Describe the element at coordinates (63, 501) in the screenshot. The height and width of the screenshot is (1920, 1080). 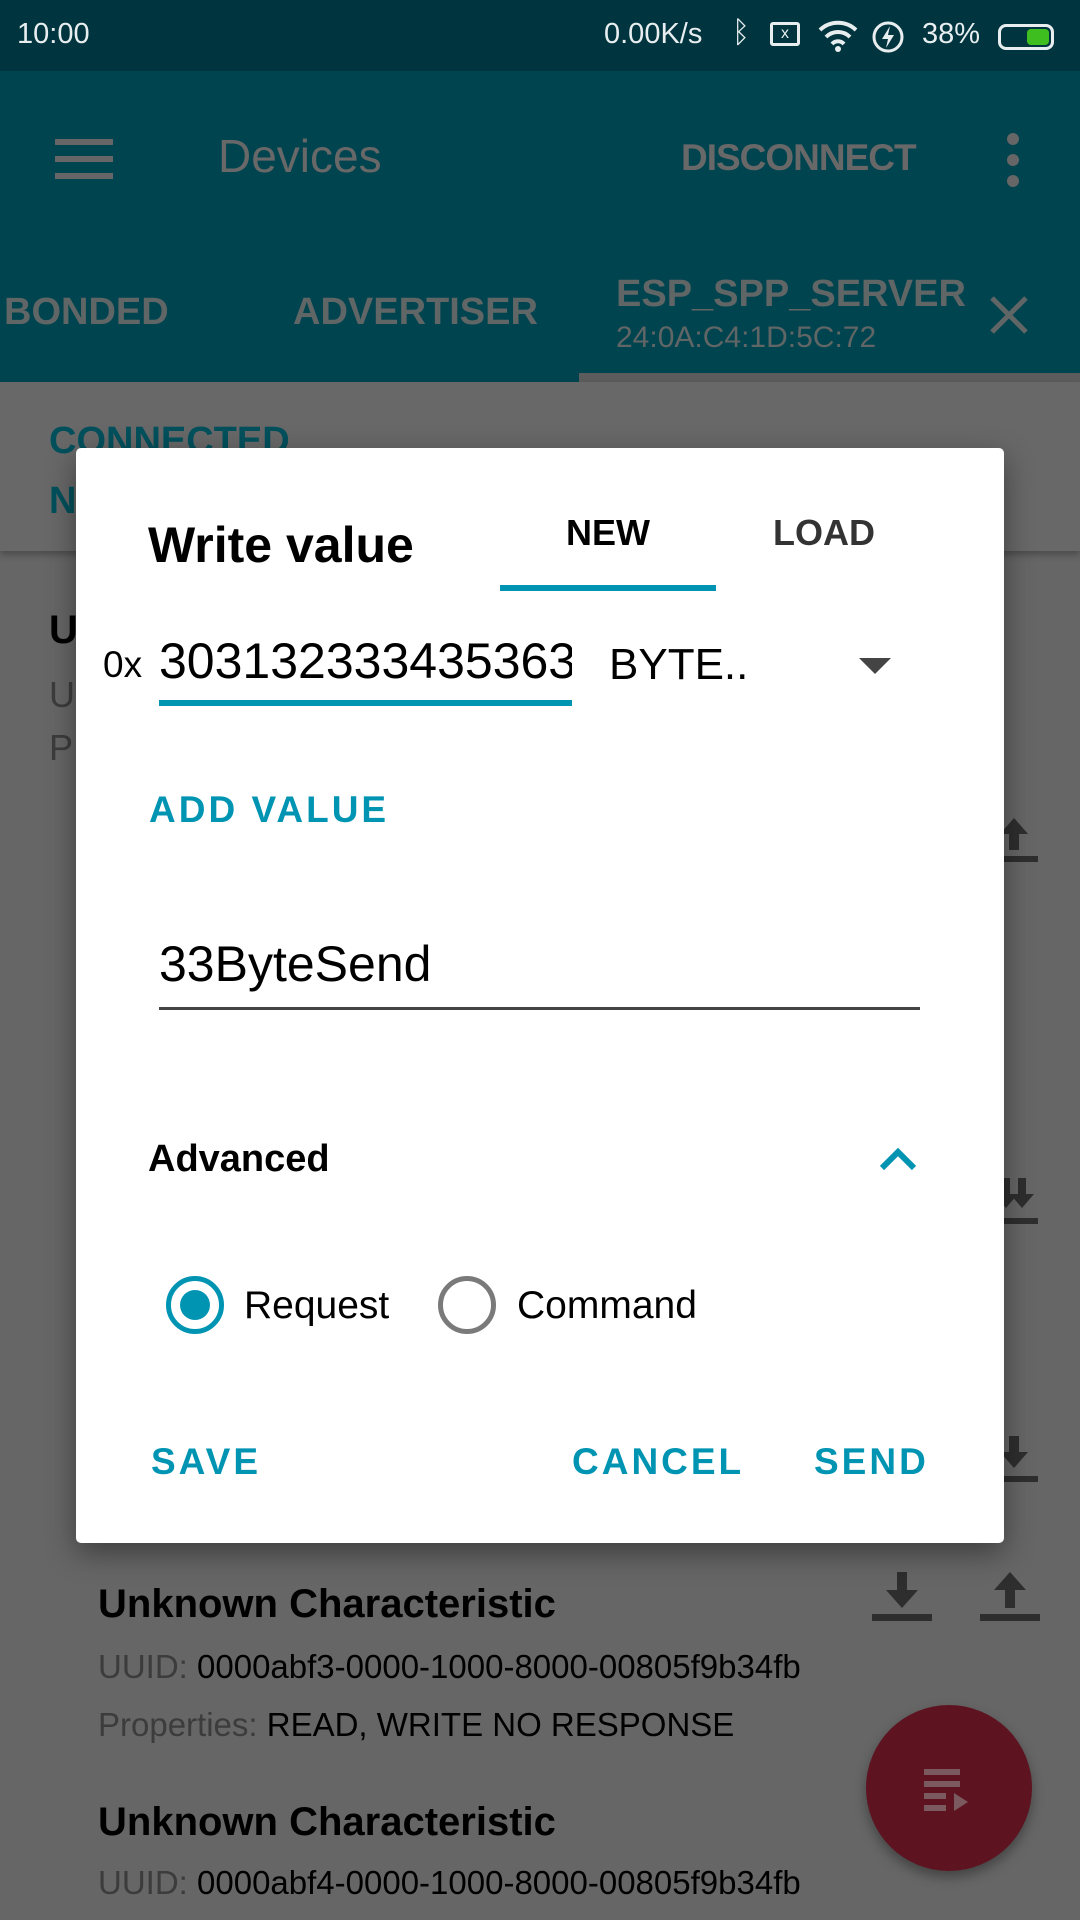
I see `connection-line2: N` at that location.